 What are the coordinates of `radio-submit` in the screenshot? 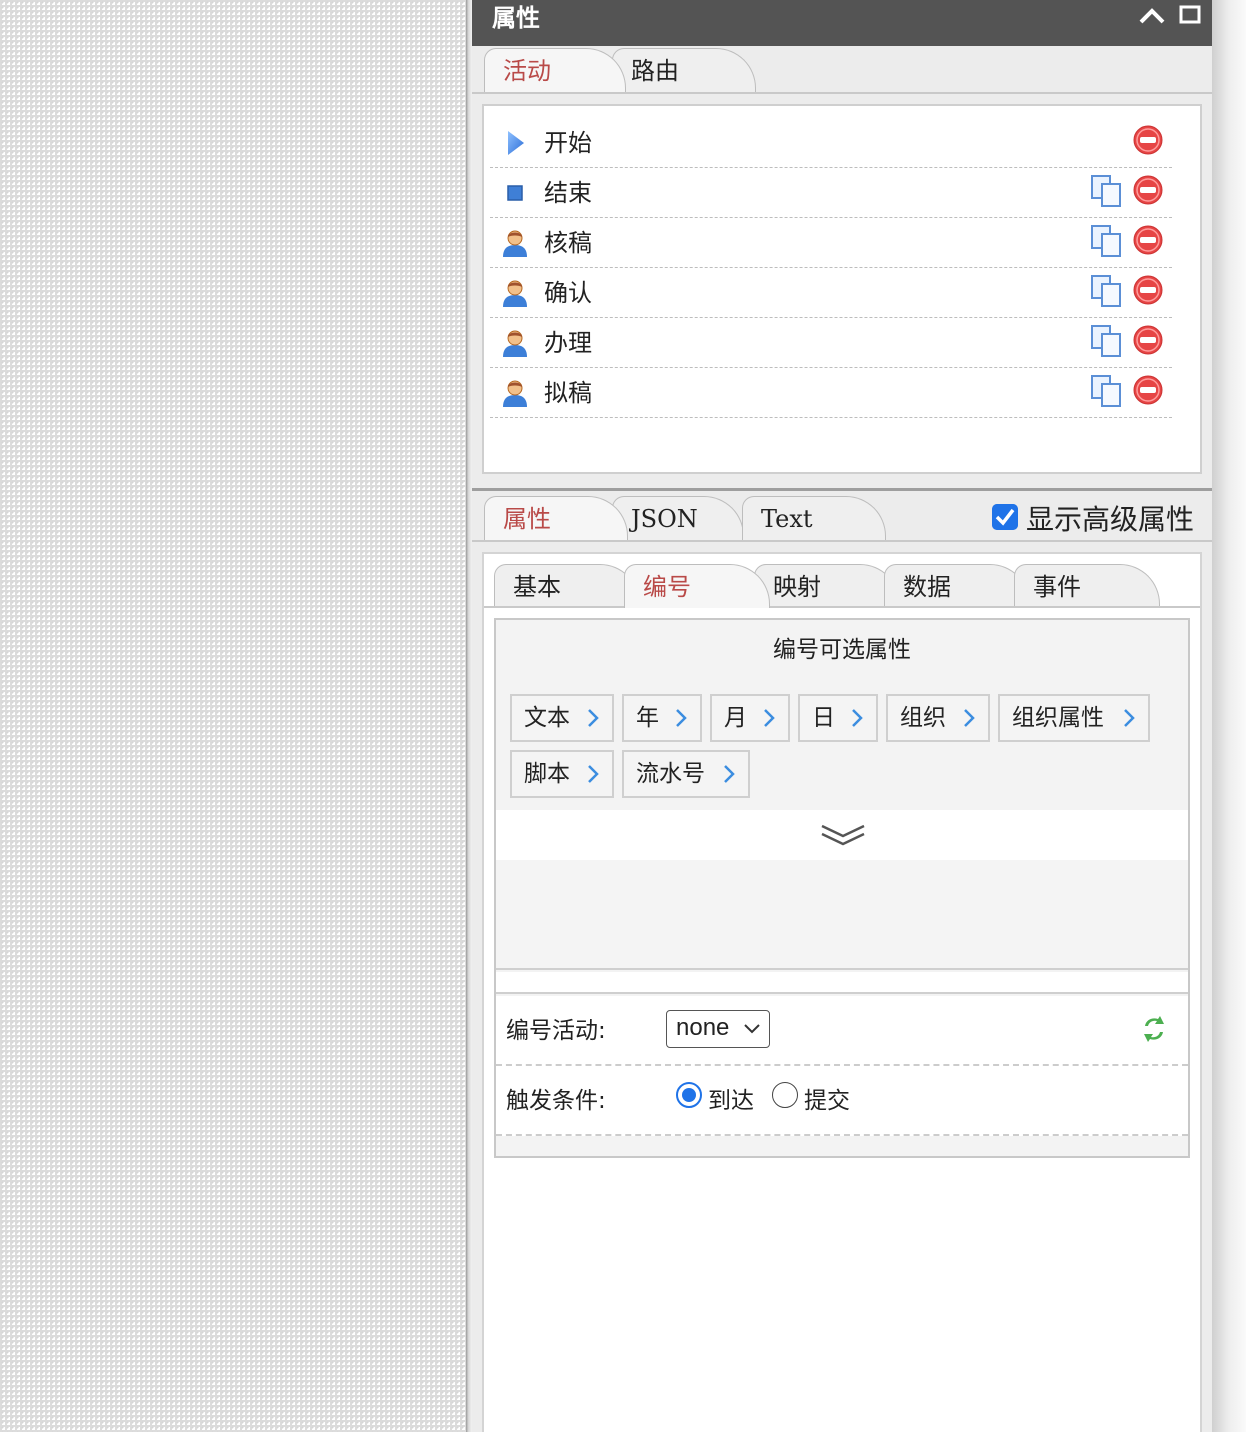 It's located at (785, 1095).